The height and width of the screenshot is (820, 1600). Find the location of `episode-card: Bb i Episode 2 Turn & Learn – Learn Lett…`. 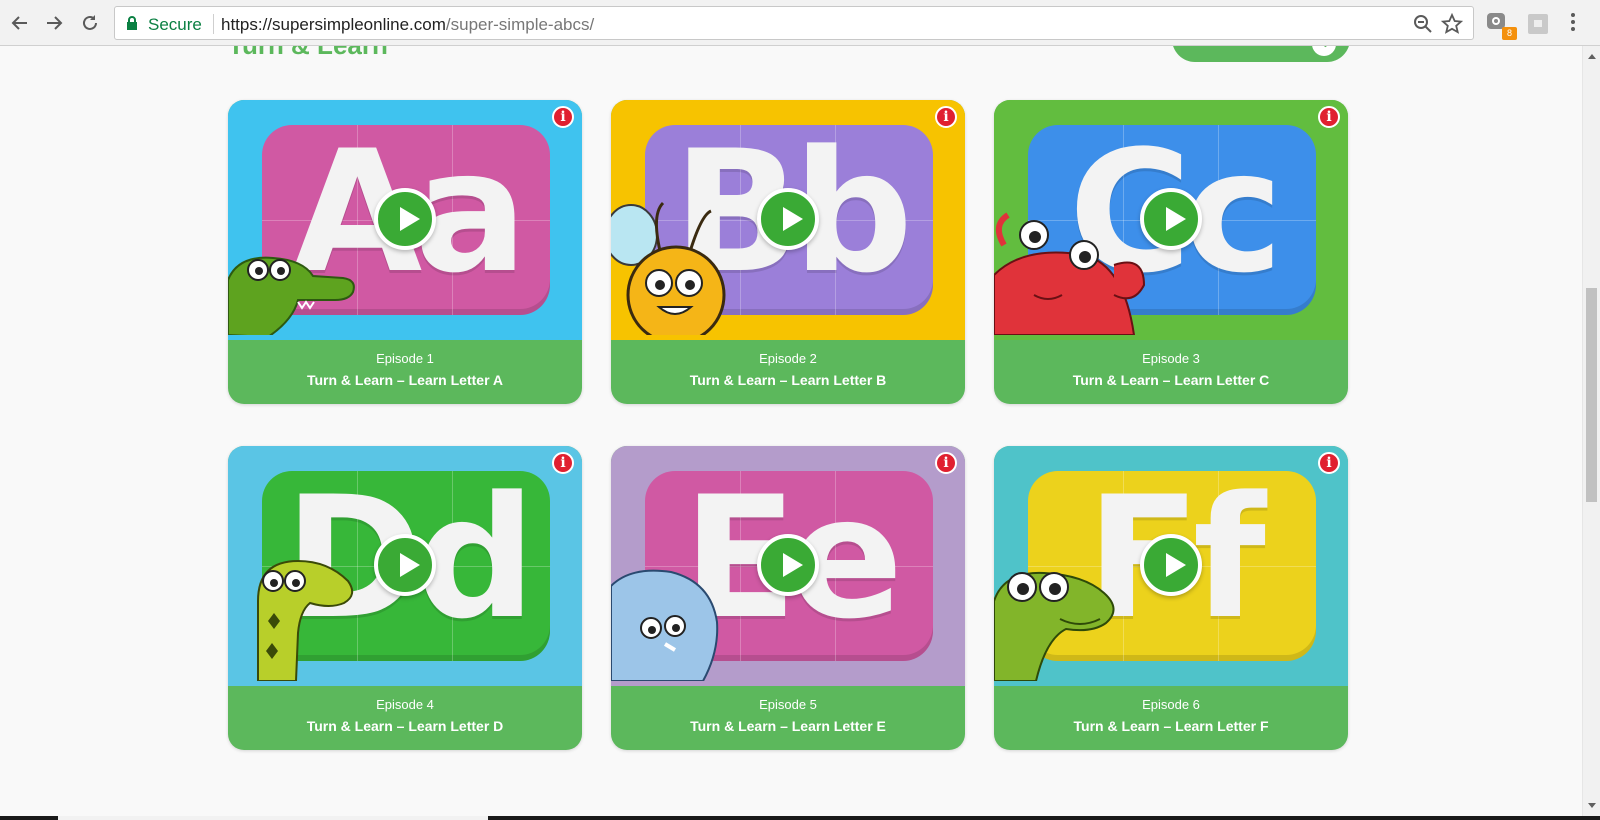

episode-card: Bb i Episode 2 Turn & Learn – Learn Lett… is located at coordinates (788, 252).